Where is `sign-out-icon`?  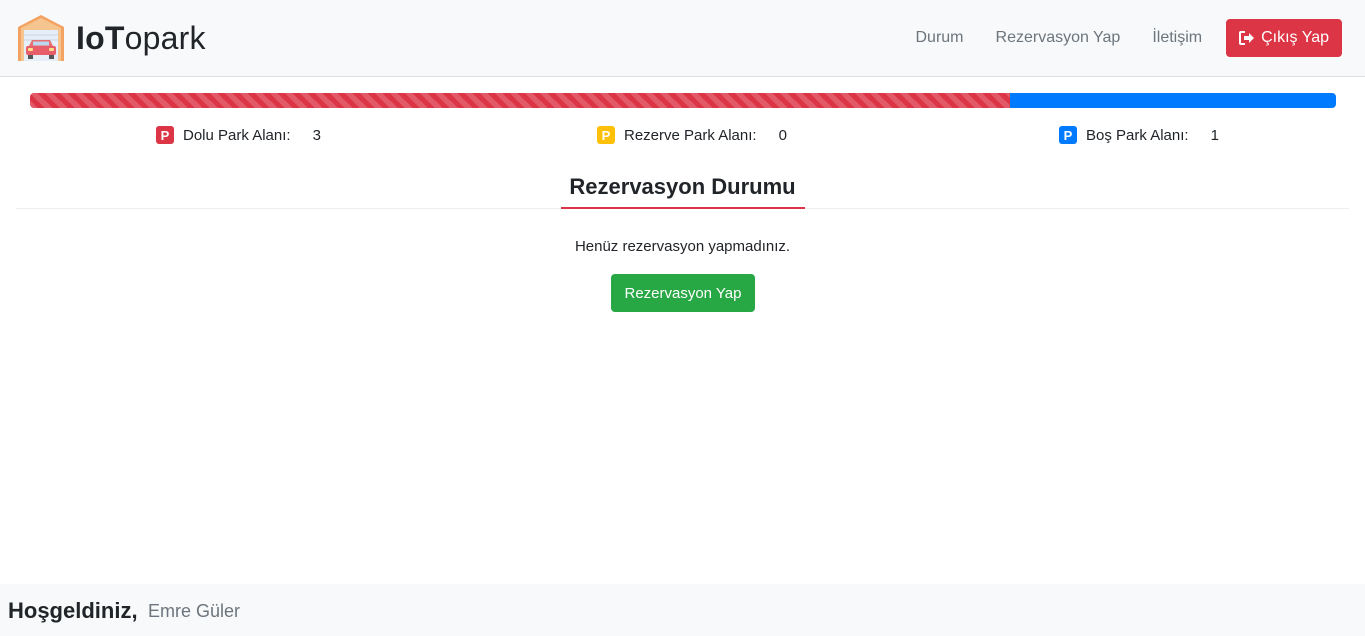
sign-out-icon is located at coordinates (1247, 38).